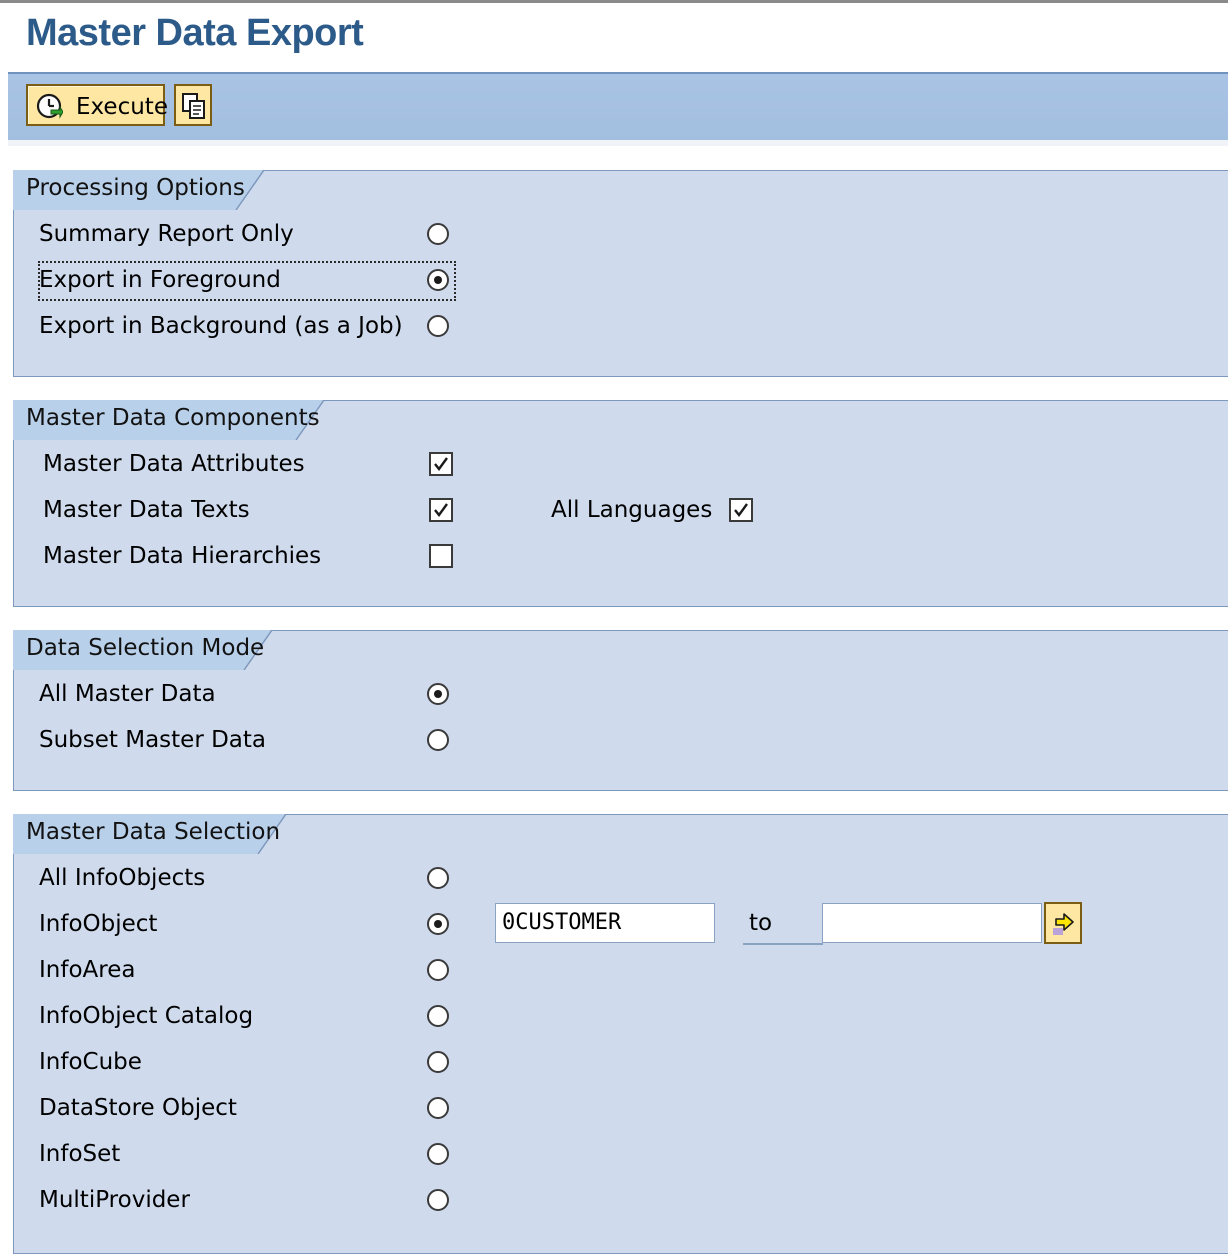 The width and height of the screenshot is (1228, 1254). Describe the element at coordinates (153, 832) in the screenshot. I see `group-title: Master Data Selection` at that location.